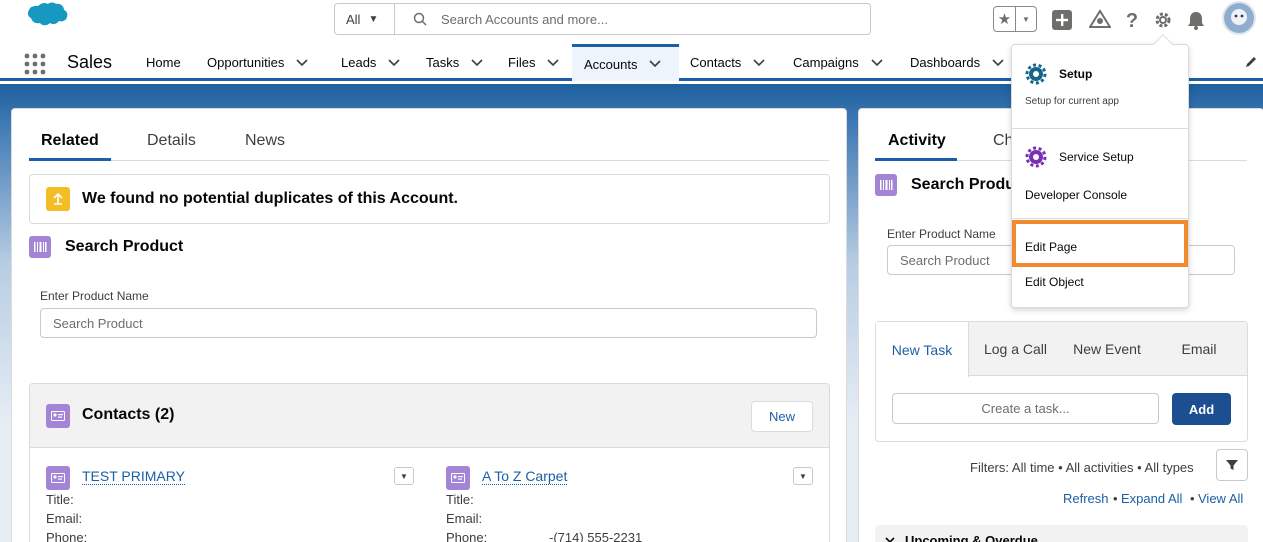 Image resolution: width=1263 pixels, height=542 pixels. I want to click on product-search-input: Search Product, so click(428, 323).